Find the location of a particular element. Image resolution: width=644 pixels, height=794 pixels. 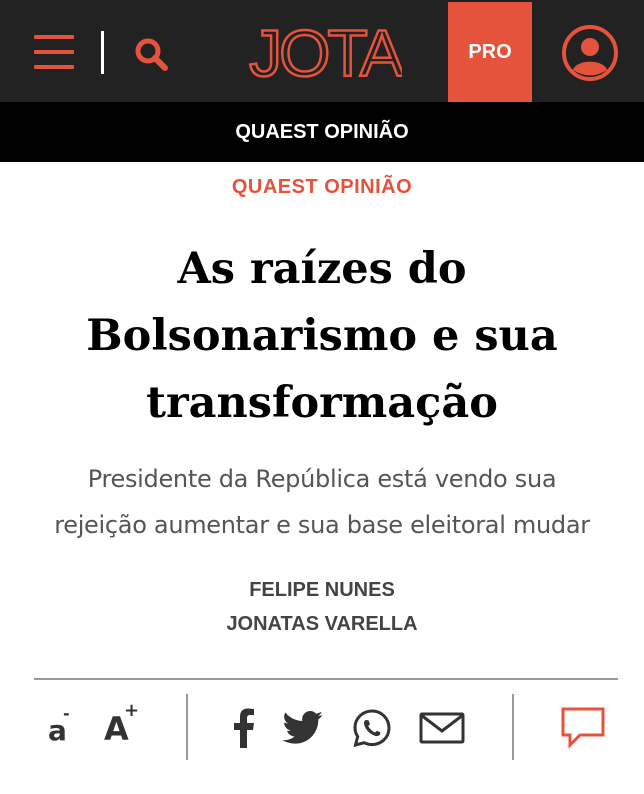

share-whatsapp-button is located at coordinates (372, 728).